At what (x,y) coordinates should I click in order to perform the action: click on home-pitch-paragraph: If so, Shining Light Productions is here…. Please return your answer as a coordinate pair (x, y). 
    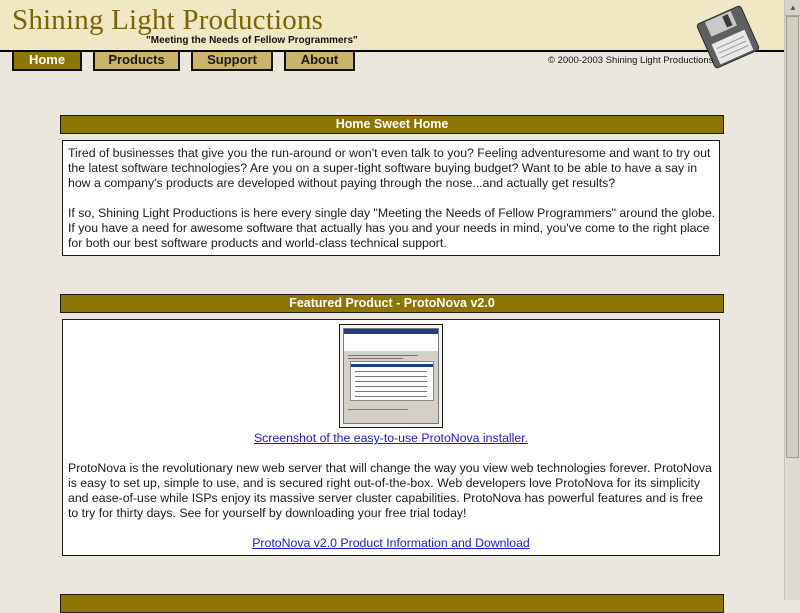
    Looking at the image, I should click on (392, 228).